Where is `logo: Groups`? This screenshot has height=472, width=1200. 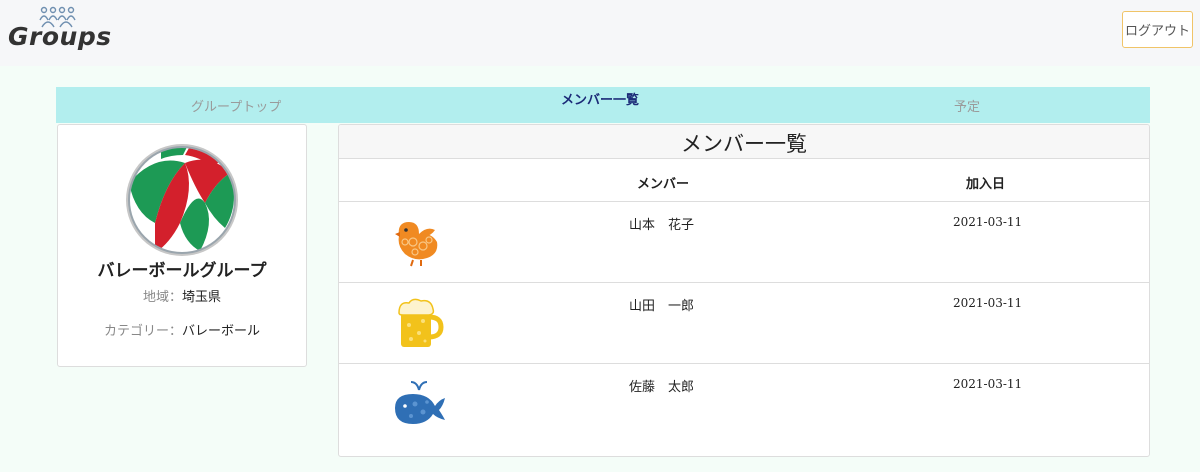 logo: Groups is located at coordinates (59, 31).